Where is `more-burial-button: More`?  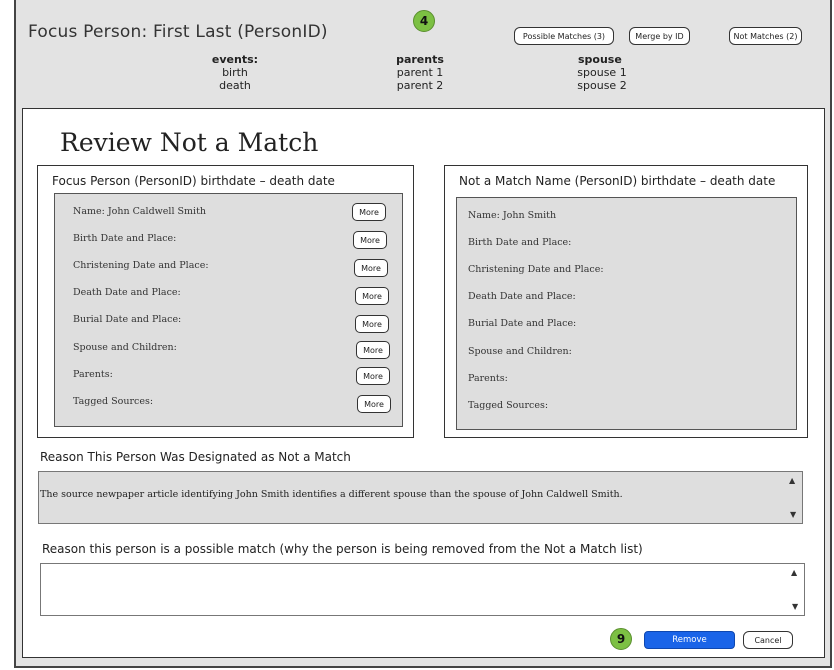
more-burial-button: More is located at coordinates (372, 324).